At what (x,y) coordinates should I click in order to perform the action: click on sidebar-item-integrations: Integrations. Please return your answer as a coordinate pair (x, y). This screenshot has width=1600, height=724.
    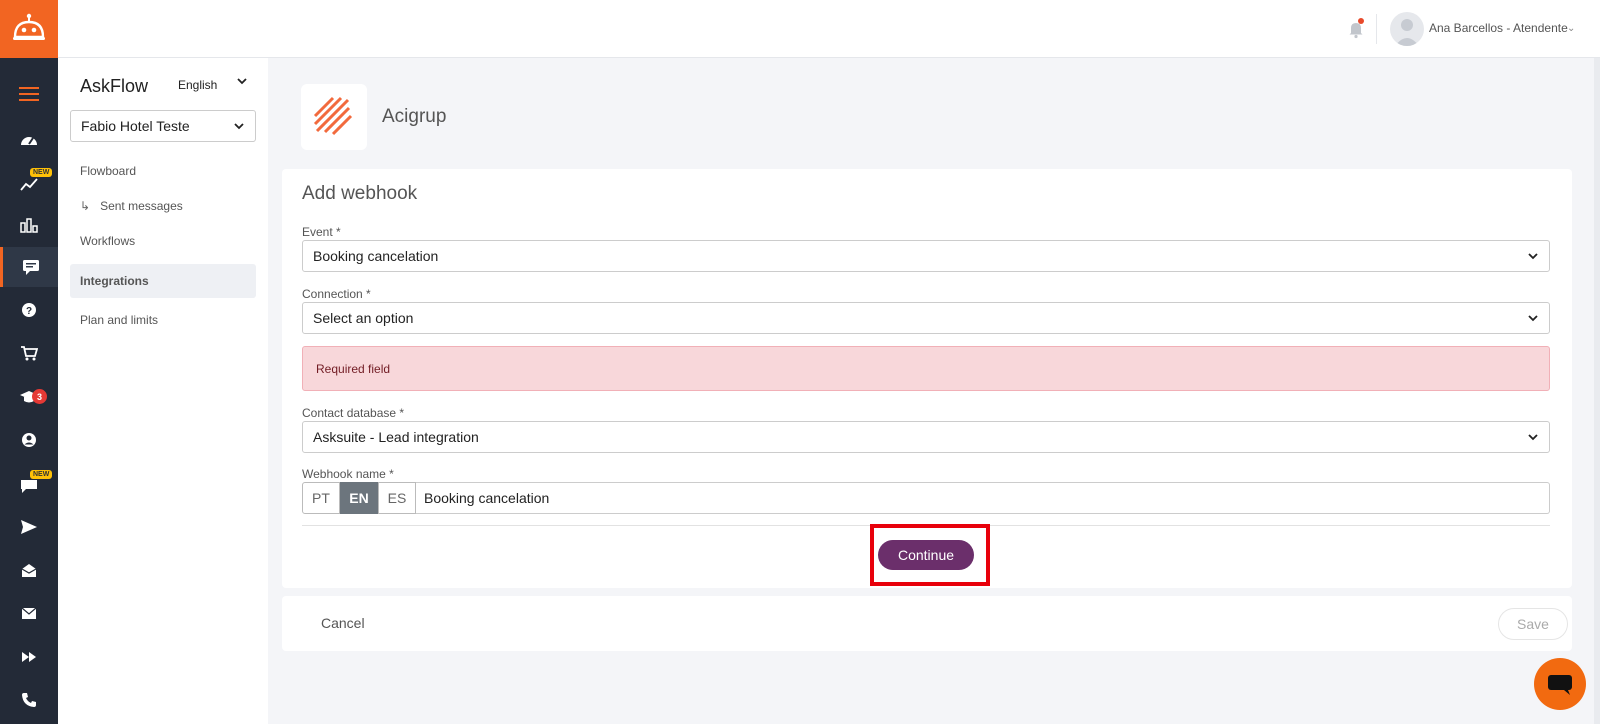
    Looking at the image, I should click on (163, 281).